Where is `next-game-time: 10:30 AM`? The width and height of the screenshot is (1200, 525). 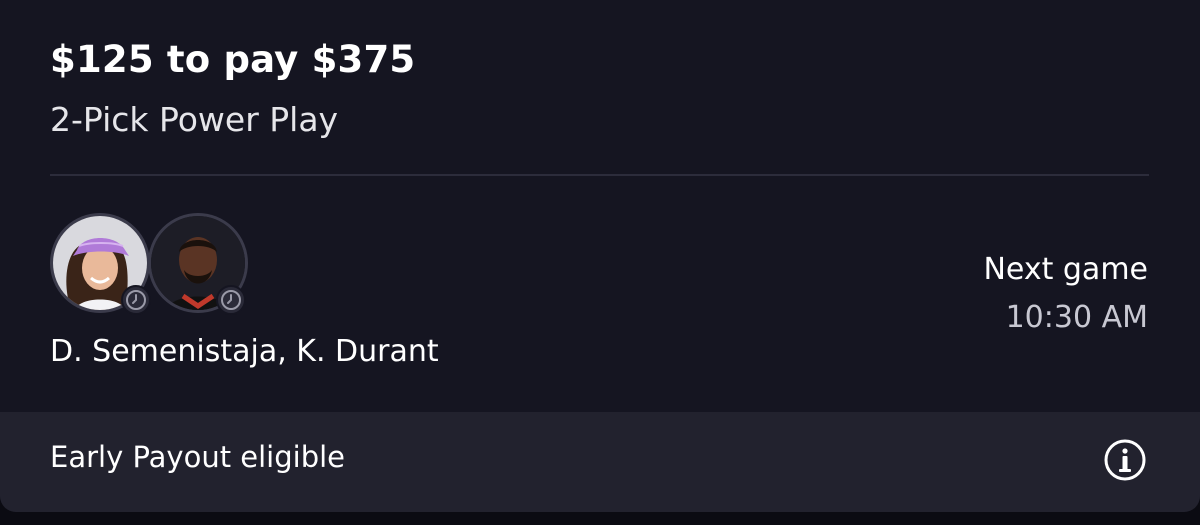
next-game-time: 10:30 AM is located at coordinates (1076, 317).